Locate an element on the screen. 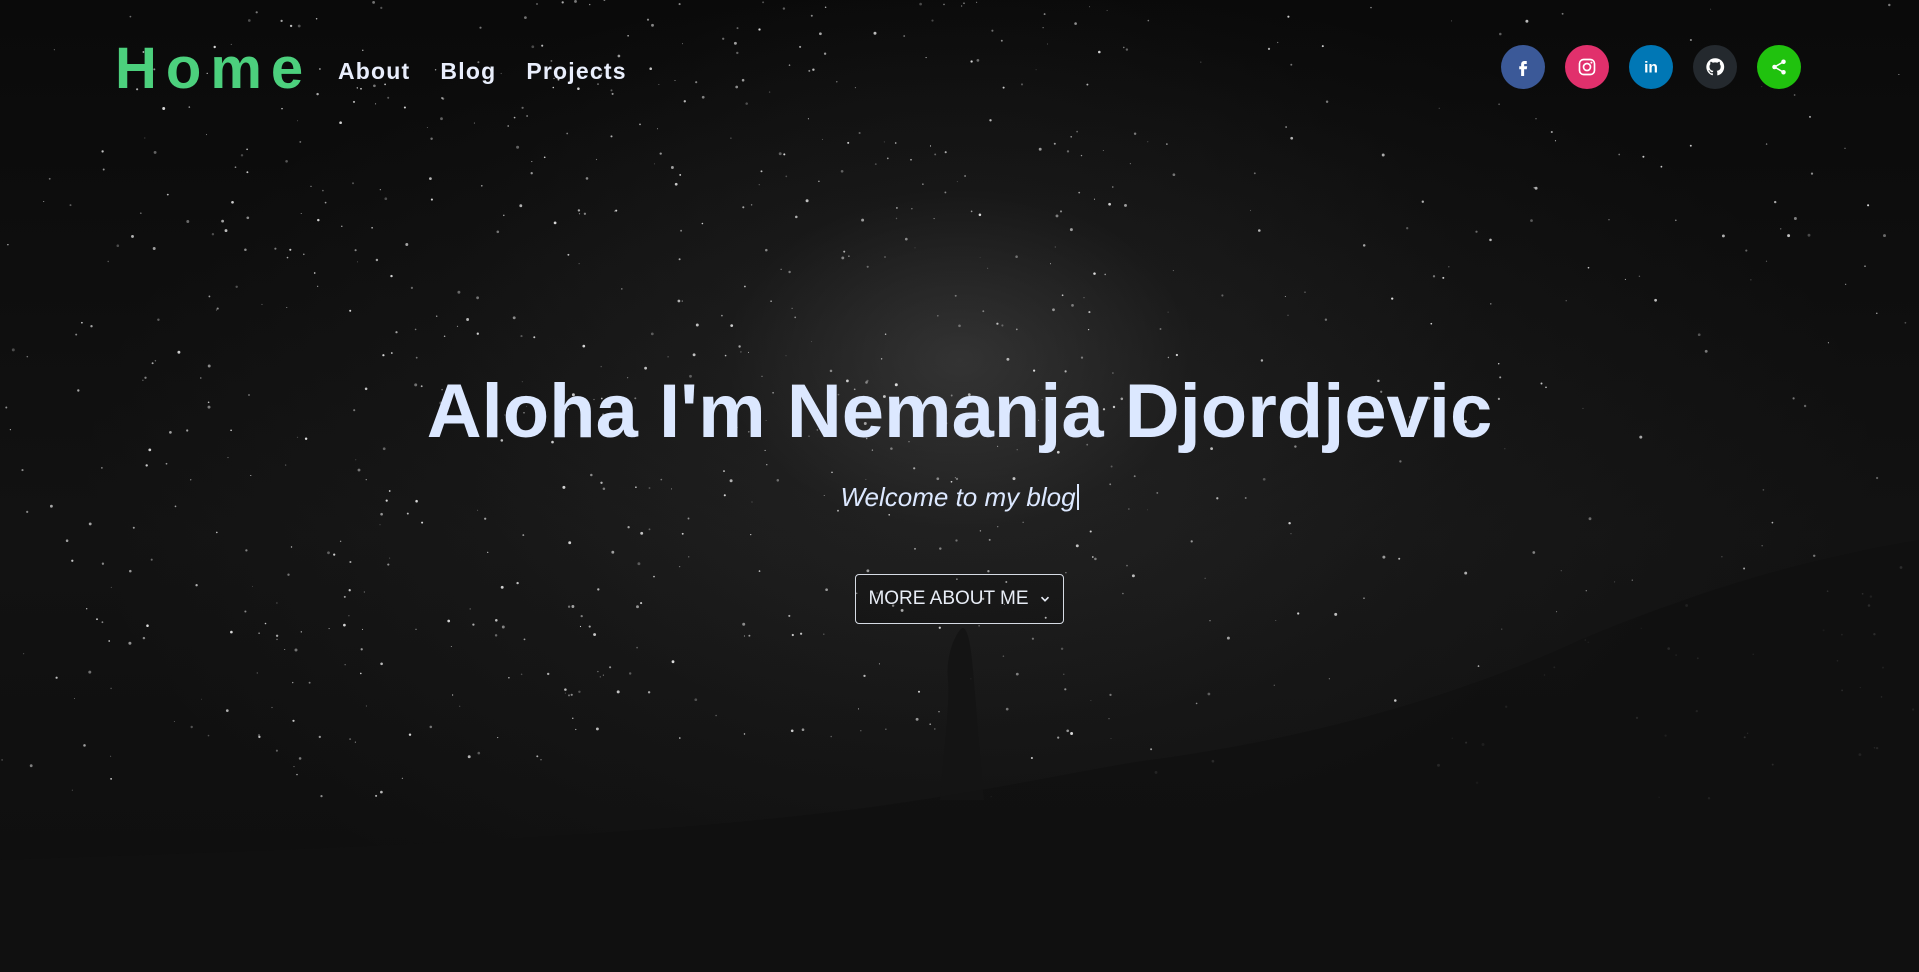 Image resolution: width=1919 pixels, height=972 pixels. svg-text: in is located at coordinates (1651, 68).